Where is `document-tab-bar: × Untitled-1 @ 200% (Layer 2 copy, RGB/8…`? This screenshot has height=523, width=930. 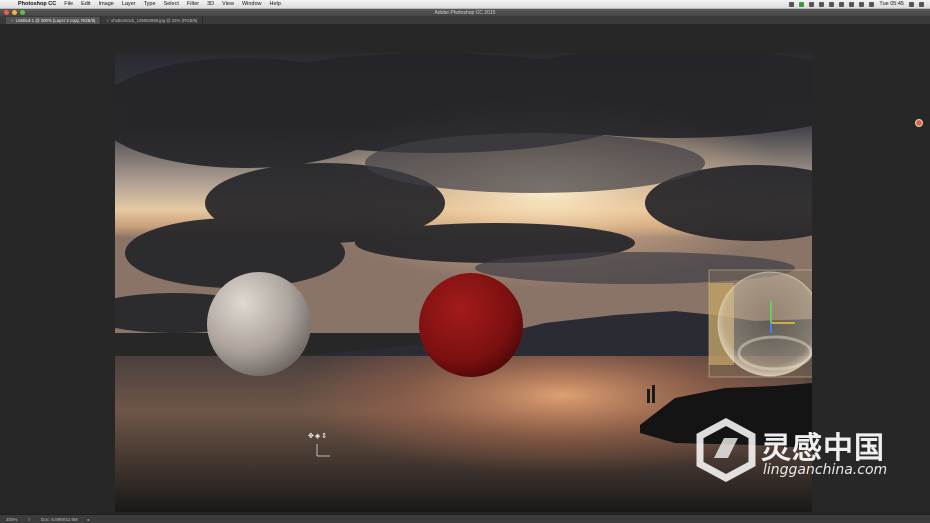
document-tab-bar: × Untitled-1 @ 200% (Layer 2 copy, RGB/8… is located at coordinates (465, 20).